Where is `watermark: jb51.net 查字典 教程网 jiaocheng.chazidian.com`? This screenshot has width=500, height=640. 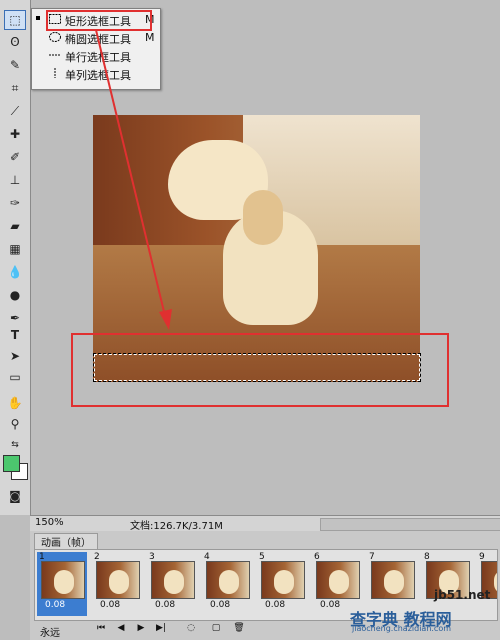 watermark: jb51.net 查字典 教程网 jiaocheng.chazidian.com is located at coordinates (425, 614).